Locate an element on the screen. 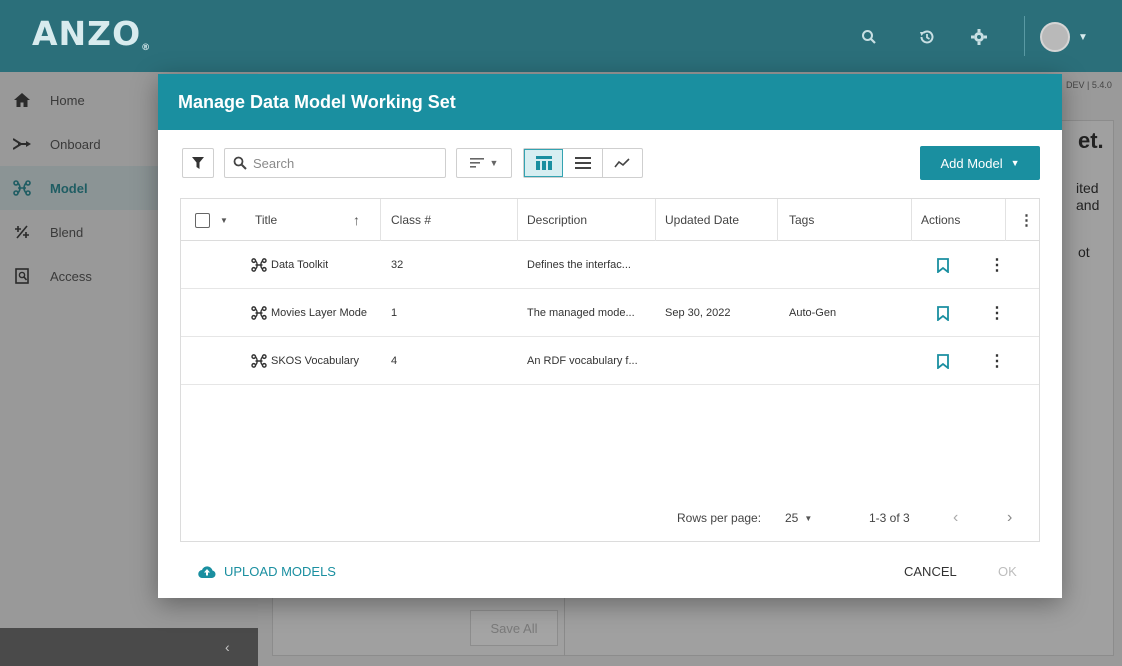  cancel-button: CANCEL is located at coordinates (930, 571).